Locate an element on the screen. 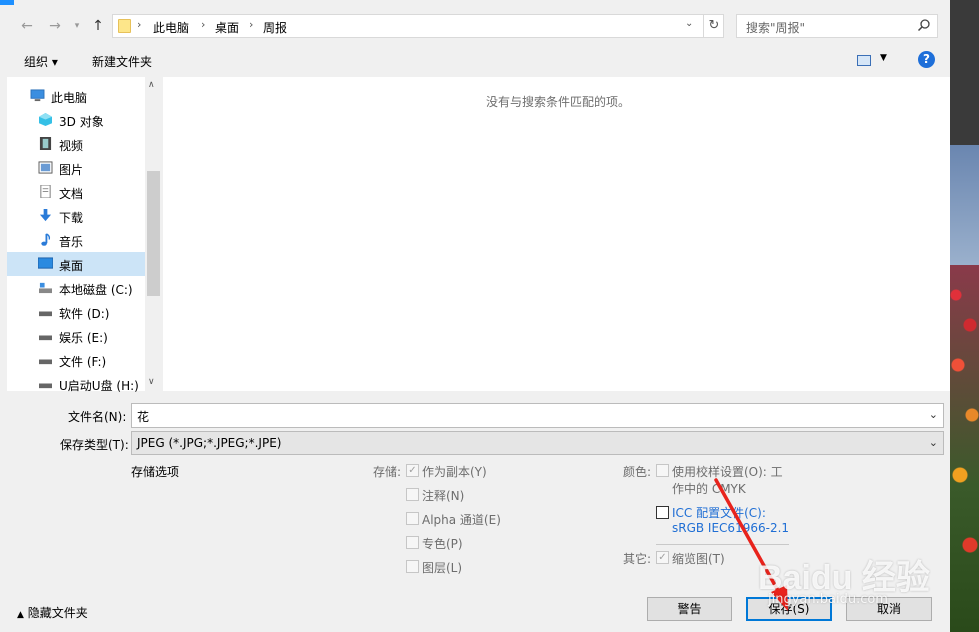 The height and width of the screenshot is (632, 979). search-input: 搜索"周报" is located at coordinates (775, 27).